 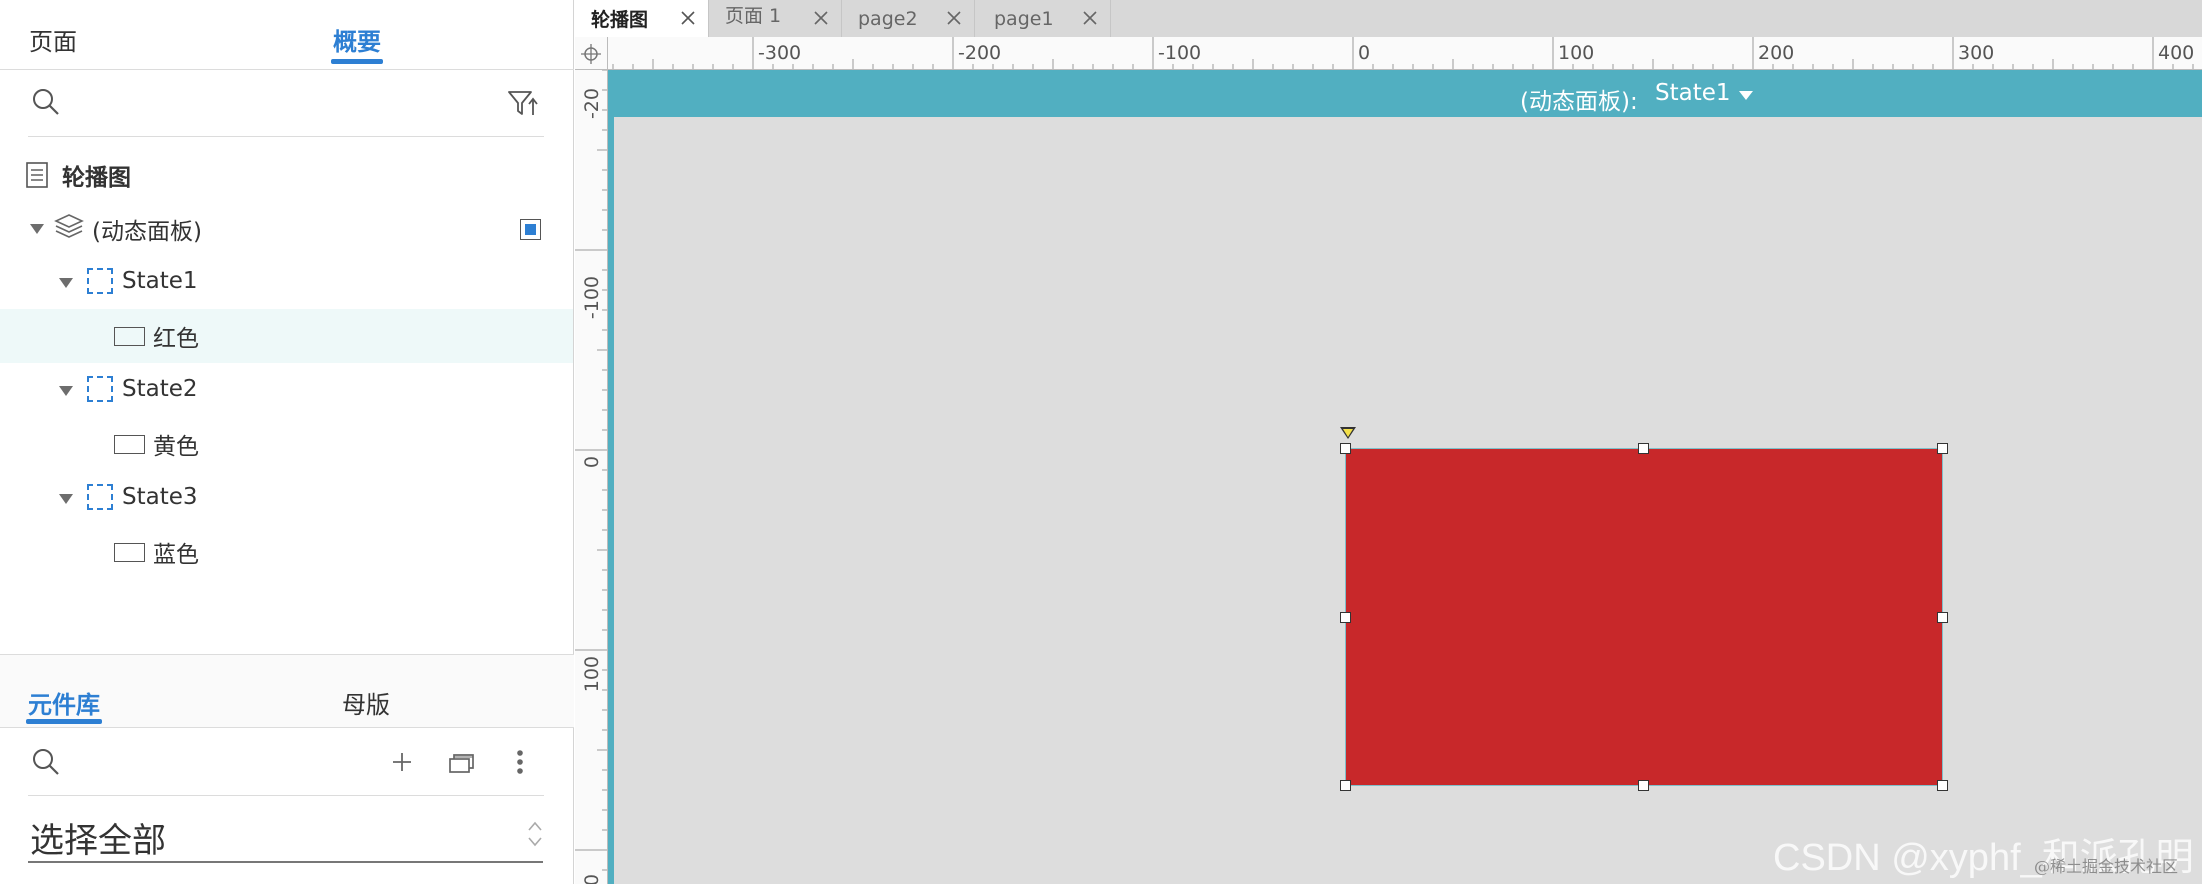 I want to click on dynamic-panel-label: (动态面板):, so click(x=1579, y=102).